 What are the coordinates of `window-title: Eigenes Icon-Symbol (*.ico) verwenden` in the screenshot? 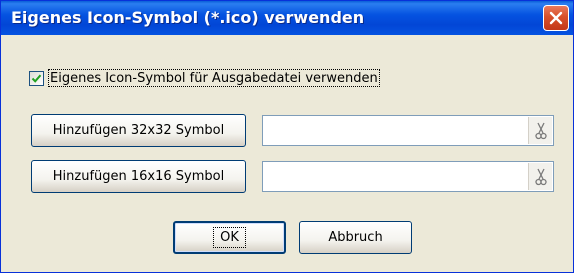 It's located at (188, 17).